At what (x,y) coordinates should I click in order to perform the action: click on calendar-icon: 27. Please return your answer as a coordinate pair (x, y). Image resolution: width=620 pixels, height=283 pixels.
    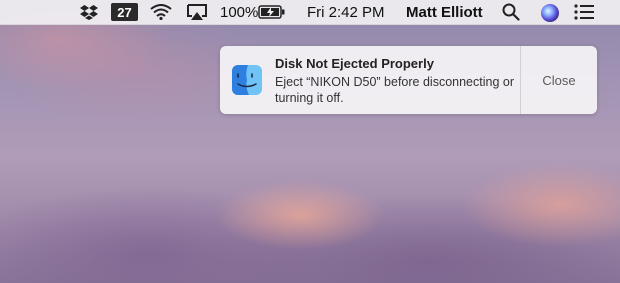
    Looking at the image, I should click on (124, 12).